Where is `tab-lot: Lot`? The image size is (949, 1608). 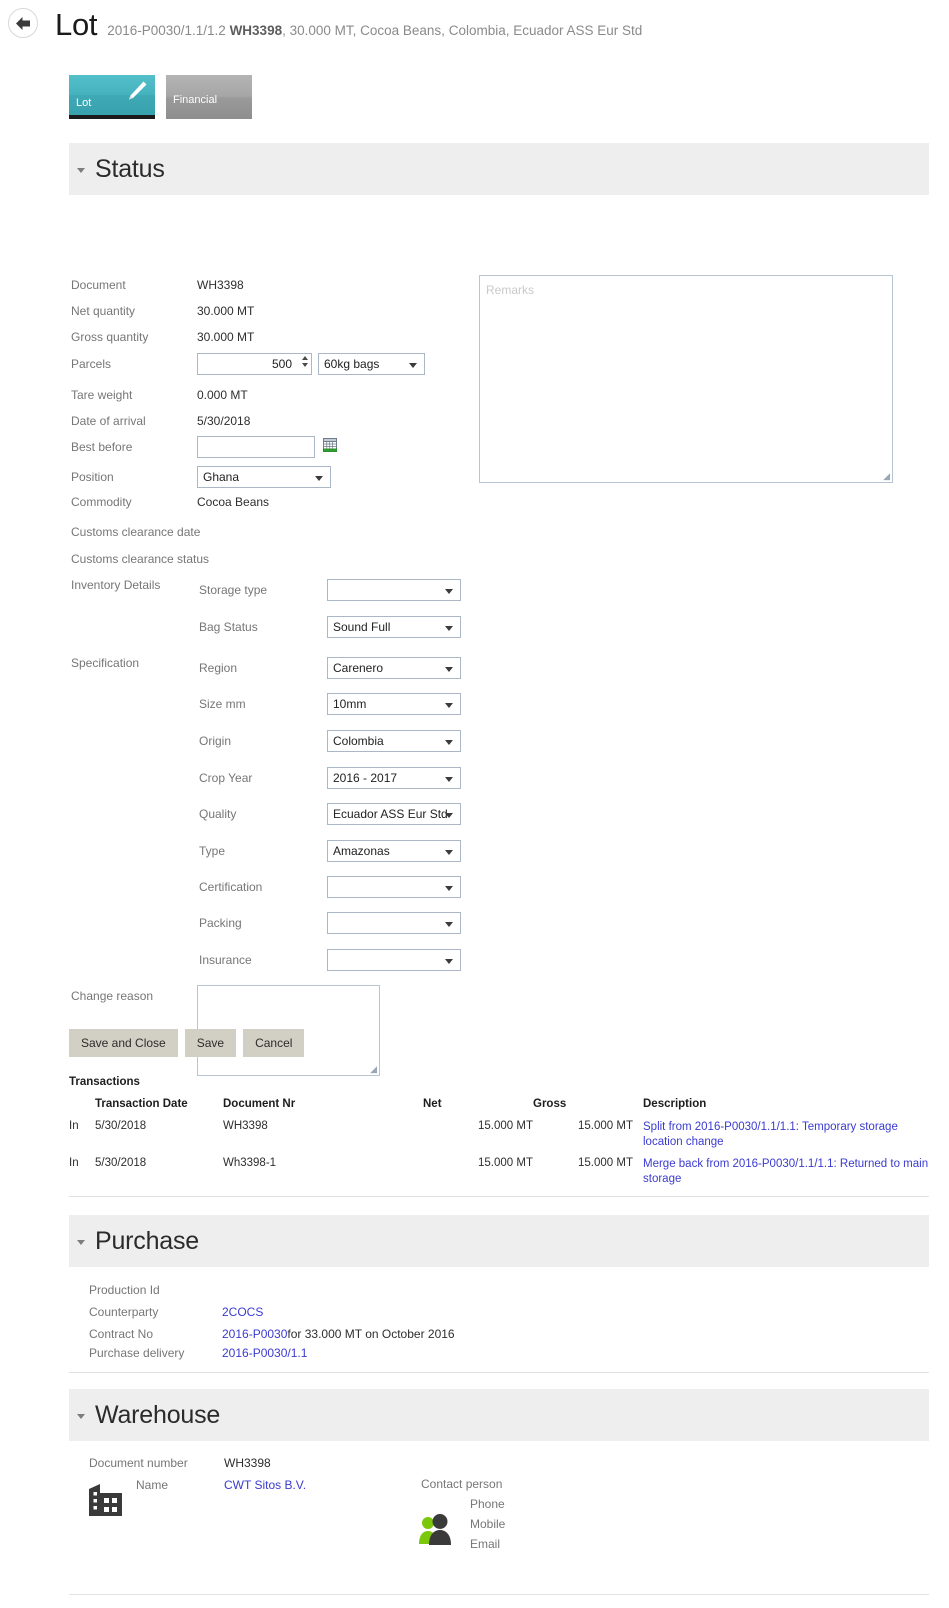
tab-lot: Lot is located at coordinates (112, 97).